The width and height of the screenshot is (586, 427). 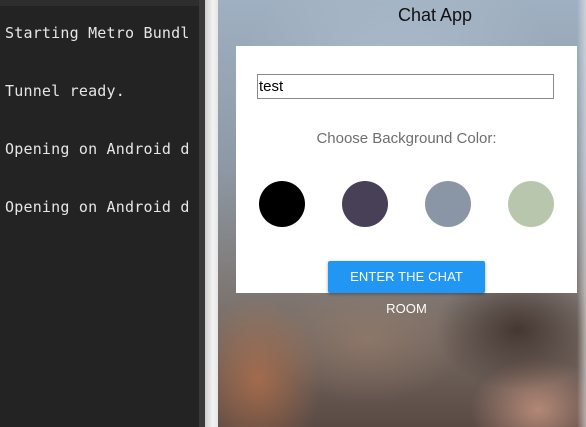 I want to click on name-input: test, so click(x=405, y=86).